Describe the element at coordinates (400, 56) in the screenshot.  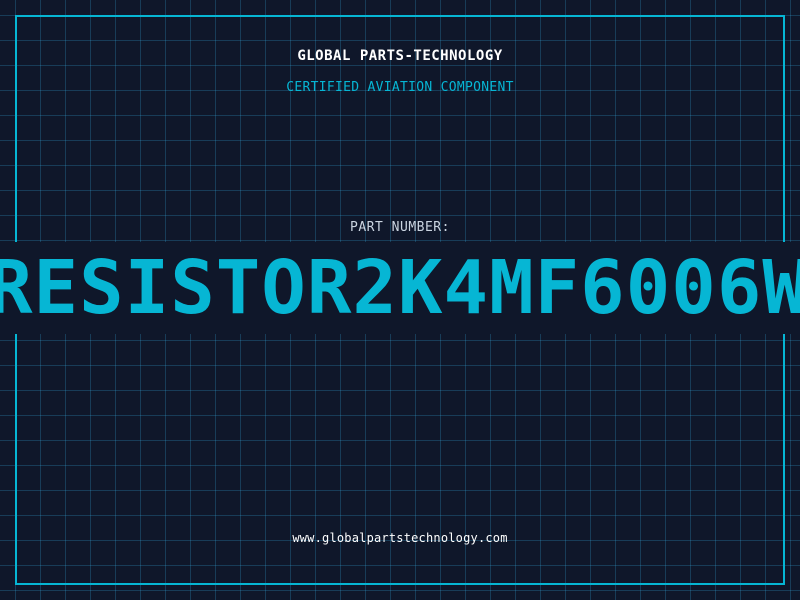
I see `company-name: GLOBAL PARTS-TECHNOLOGY` at that location.